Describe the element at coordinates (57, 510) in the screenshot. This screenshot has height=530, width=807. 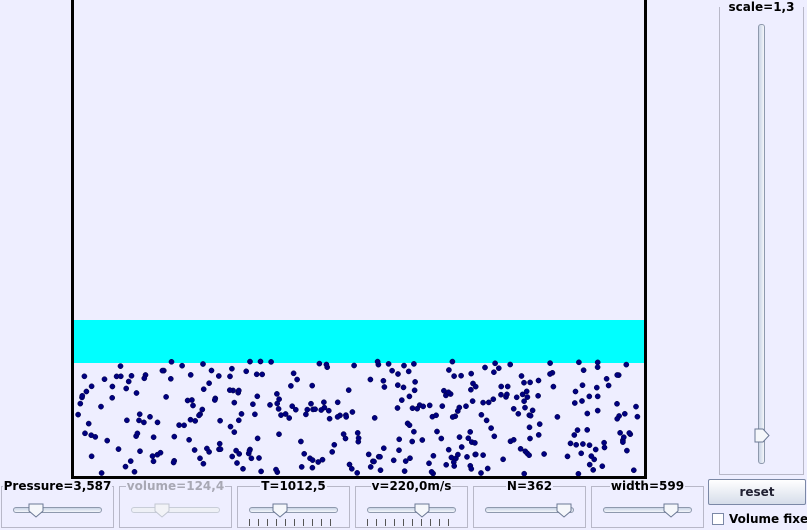
I see `pressure-slider-track` at that location.